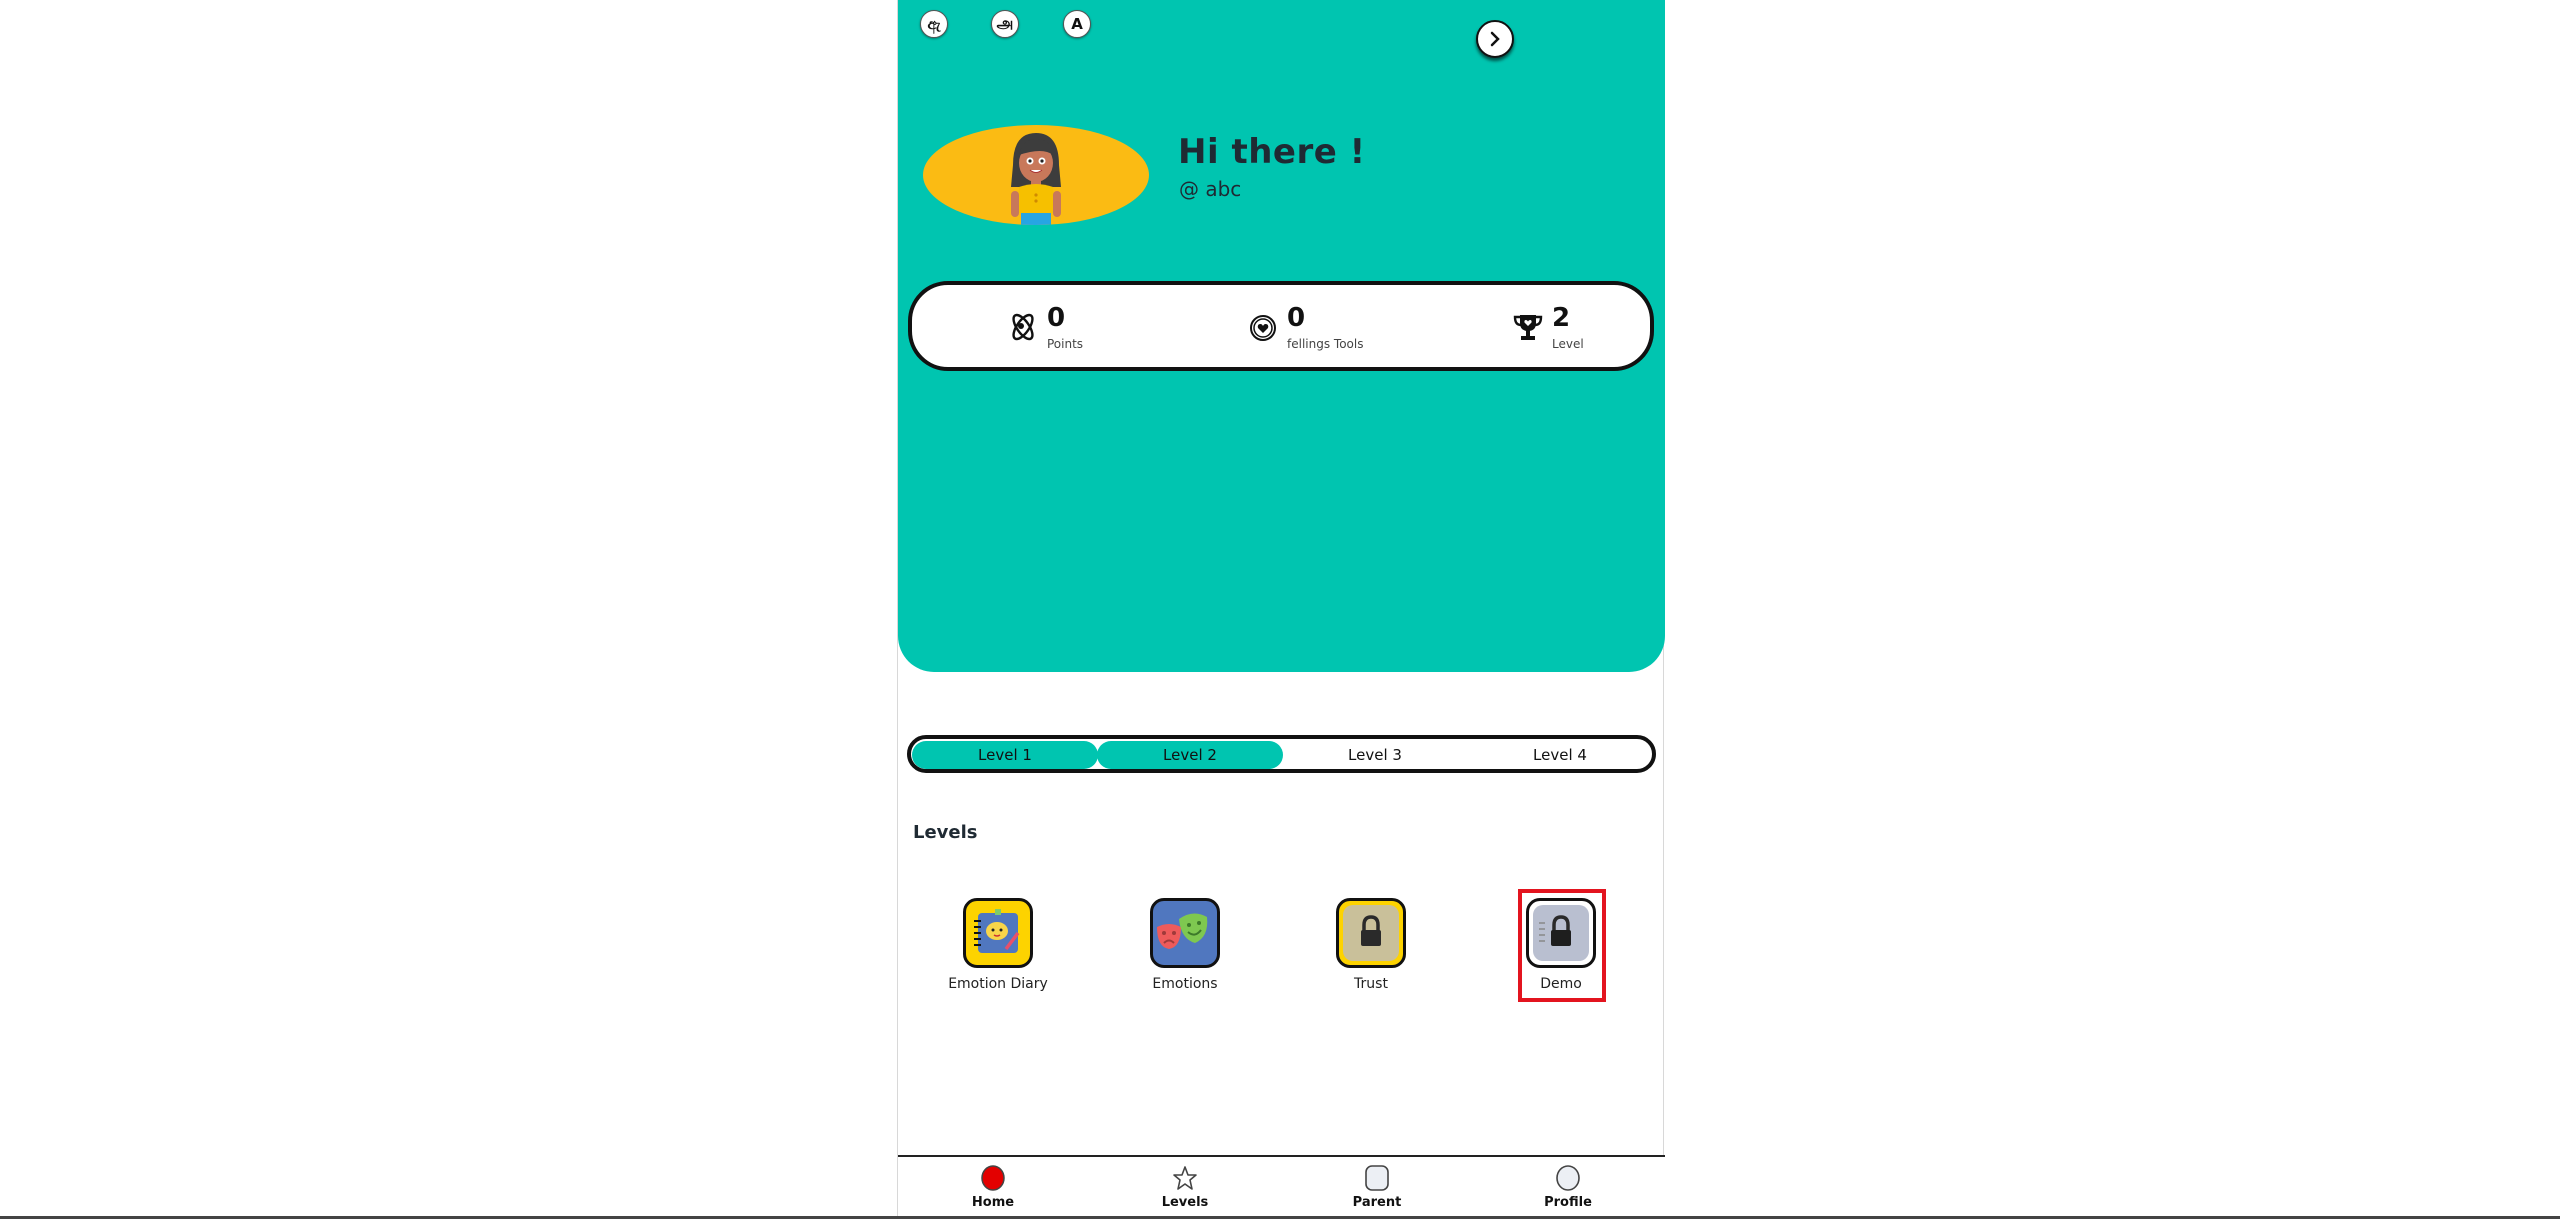  I want to click on nav-profile: Profile, so click(1568, 1187).